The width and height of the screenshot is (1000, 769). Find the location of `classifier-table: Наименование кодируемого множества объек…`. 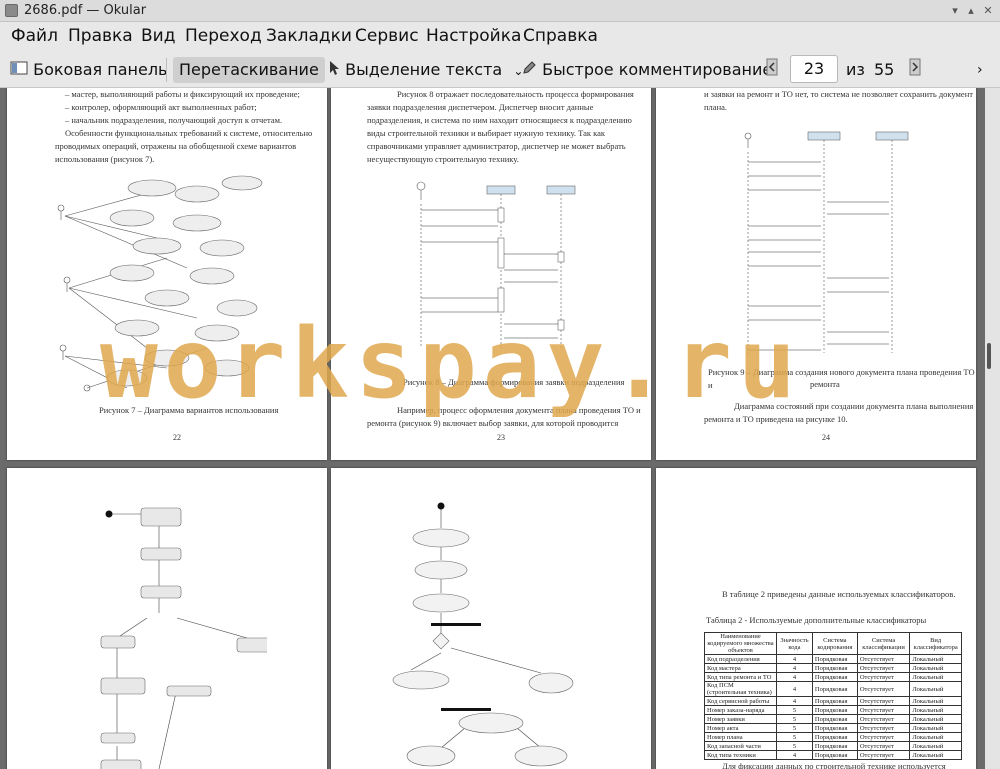

classifier-table: Наименование кодируемого множества объек… is located at coordinates (833, 696).